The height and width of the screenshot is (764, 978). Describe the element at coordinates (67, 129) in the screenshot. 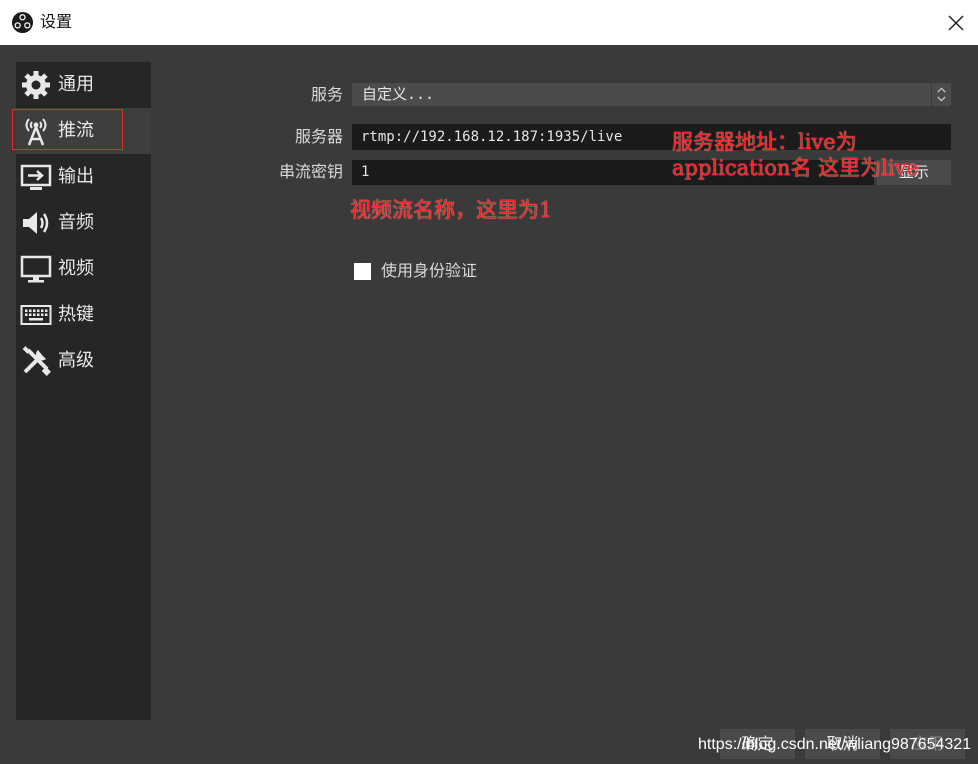

I see `highlight-box` at that location.